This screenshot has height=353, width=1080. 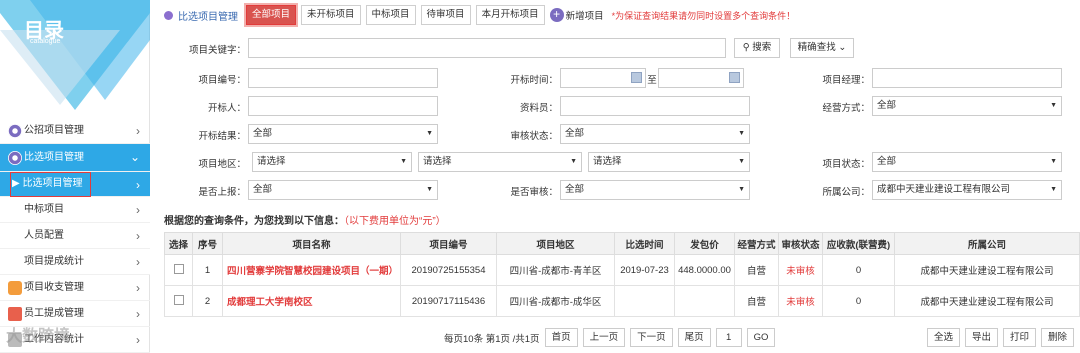 I want to click on sidebar-item-compare-projects: 比选项目管理 ⌄, so click(x=75, y=158).